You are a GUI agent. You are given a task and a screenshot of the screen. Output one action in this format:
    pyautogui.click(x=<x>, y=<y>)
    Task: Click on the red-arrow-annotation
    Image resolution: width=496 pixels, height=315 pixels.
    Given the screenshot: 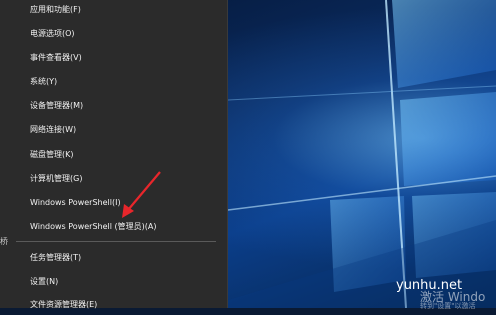 What is the action you would take?
    pyautogui.click(x=141, y=194)
    